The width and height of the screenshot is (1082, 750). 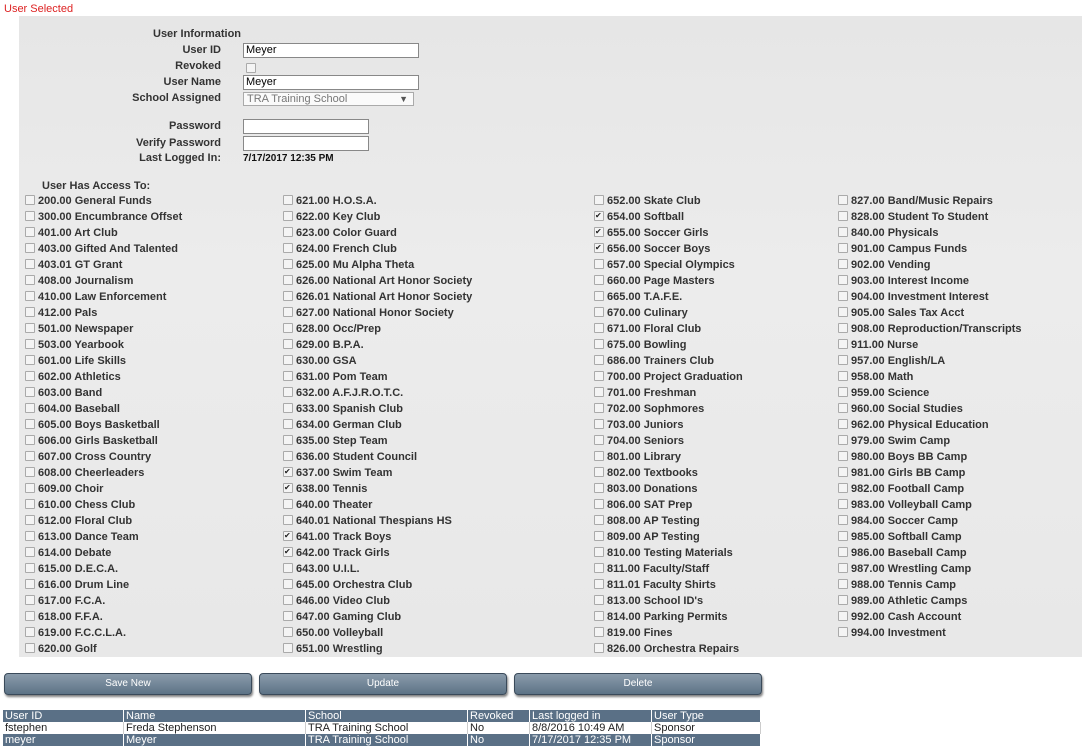 I want to click on user-name-field, so click(x=331, y=82).